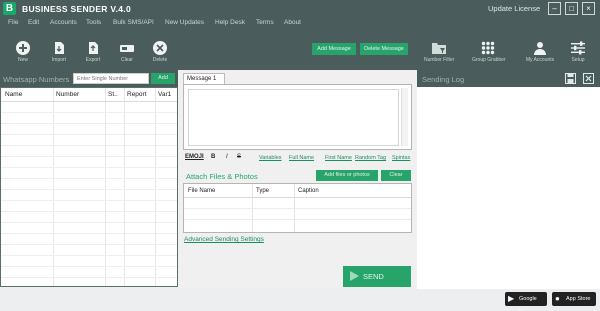  I want to click on apple-icon: ●, so click(557, 298).